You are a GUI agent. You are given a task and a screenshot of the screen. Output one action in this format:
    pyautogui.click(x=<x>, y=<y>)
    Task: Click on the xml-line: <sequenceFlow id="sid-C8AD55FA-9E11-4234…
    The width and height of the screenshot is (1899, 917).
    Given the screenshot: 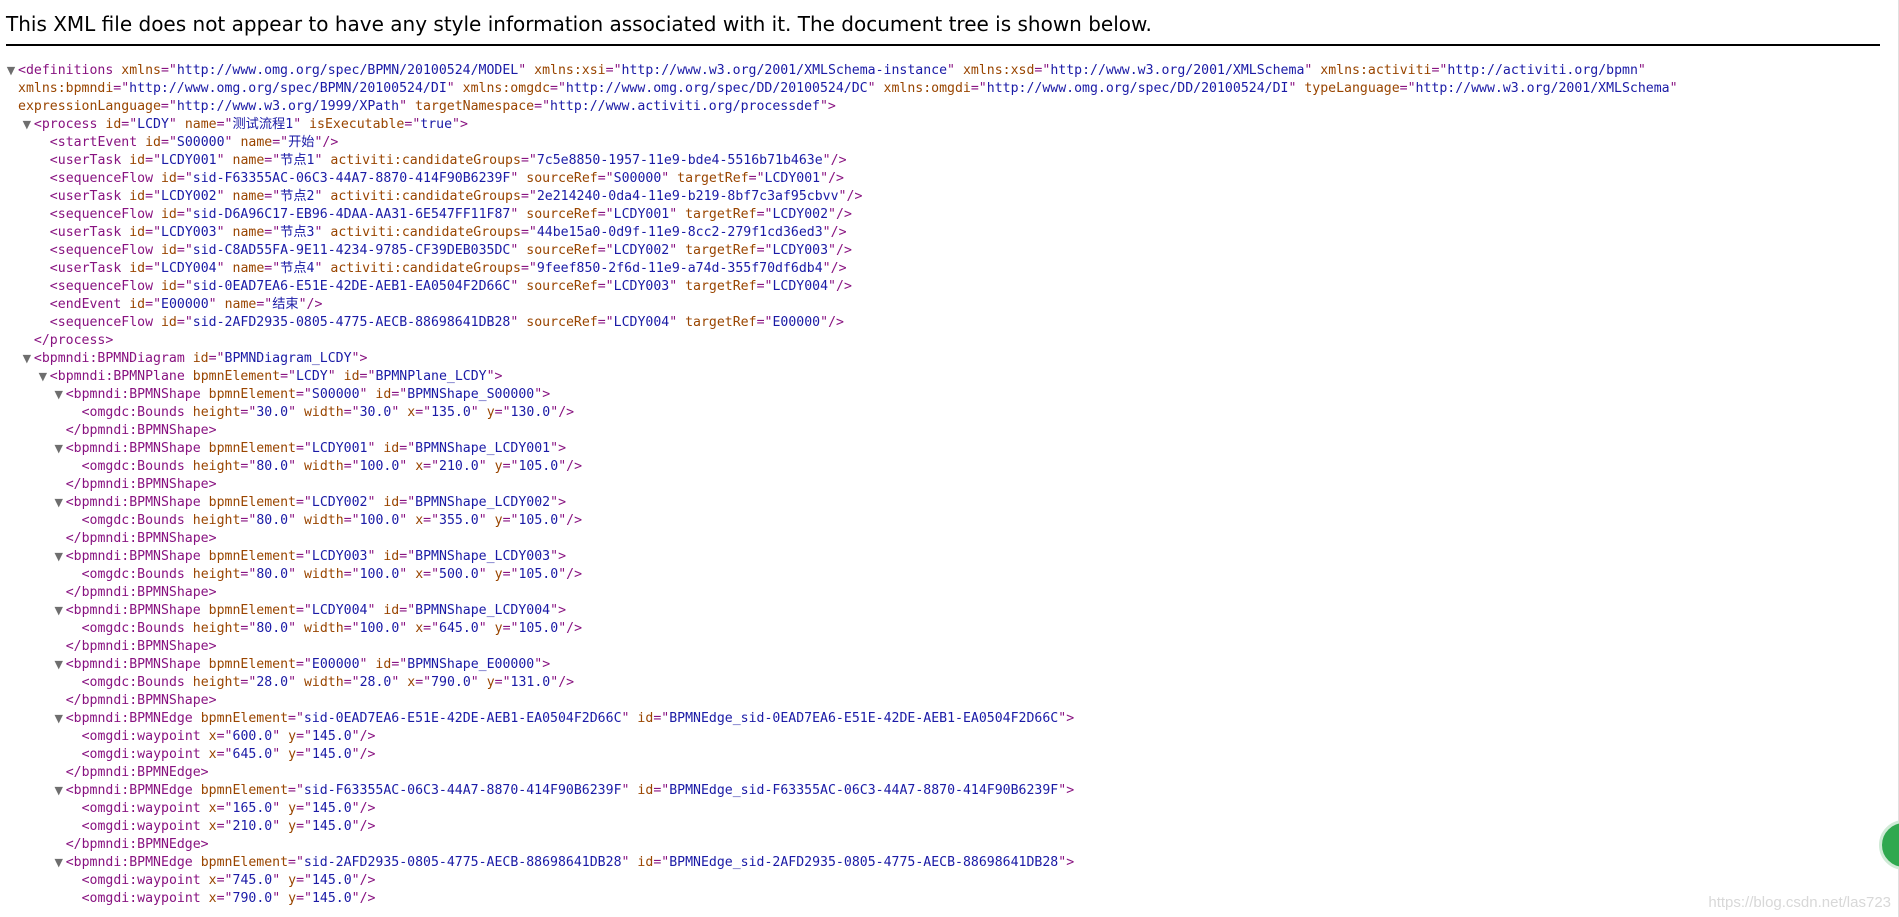 What is the action you would take?
    pyautogui.click(x=940, y=251)
    